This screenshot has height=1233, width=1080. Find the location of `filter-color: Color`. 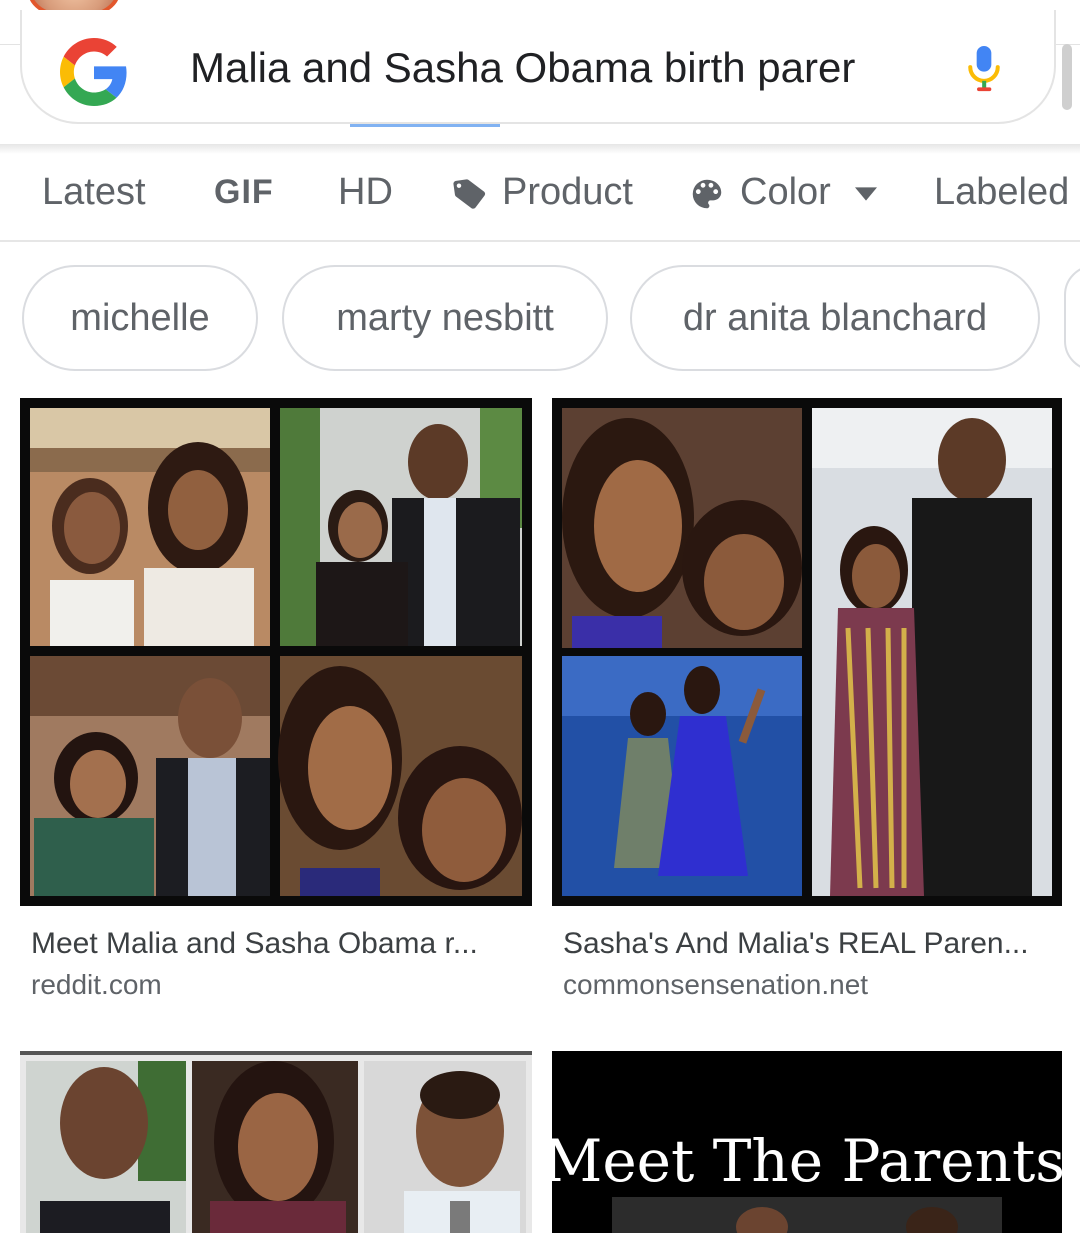

filter-color: Color is located at coordinates (783, 192).